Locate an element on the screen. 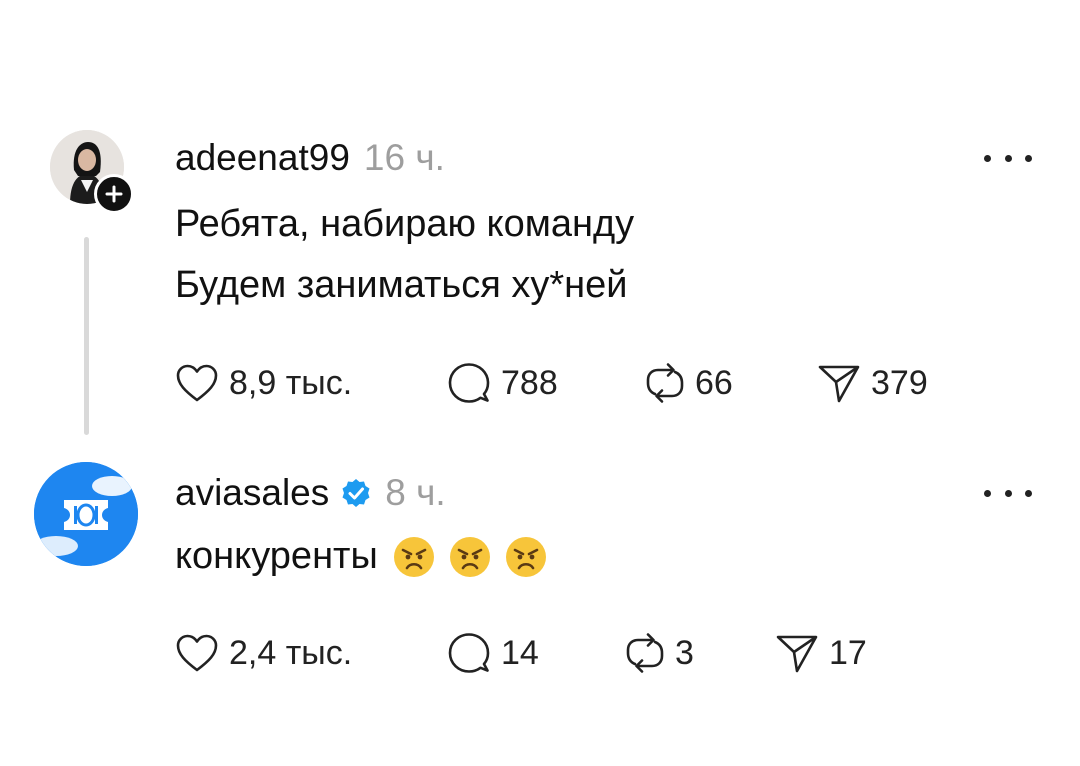  post-header: adeenat99 16 ч. is located at coordinates (310, 158).